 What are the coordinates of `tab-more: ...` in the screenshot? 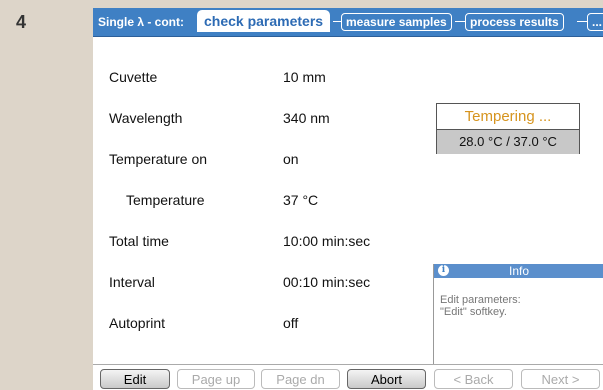 It's located at (595, 22).